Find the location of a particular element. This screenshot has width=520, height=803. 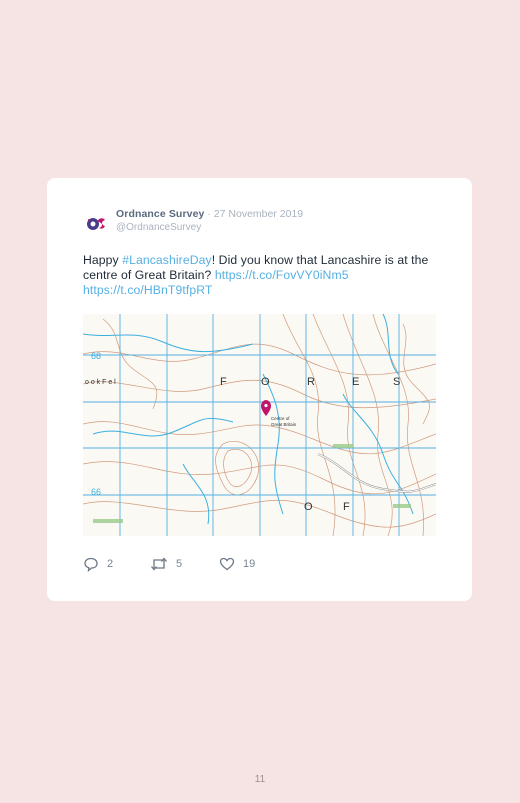

forest-letter-3: R is located at coordinates (311, 382).